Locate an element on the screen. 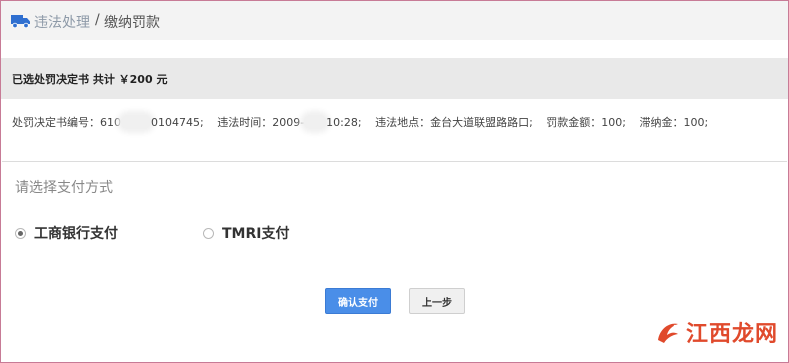 The width and height of the screenshot is (789, 363). watermark-dragon-icon is located at coordinates (668, 333).